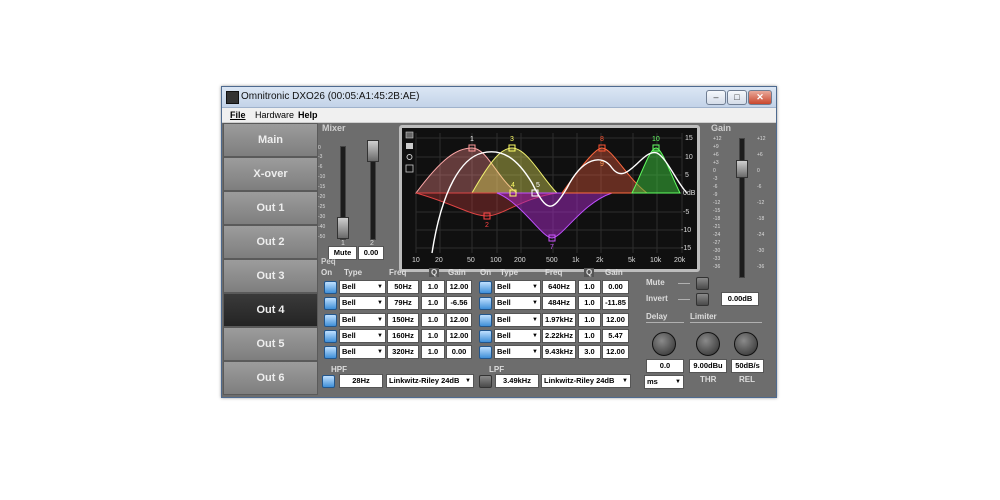  What do you see at coordinates (270, 378) in the screenshot?
I see `nav-out-6: Out 6` at bounding box center [270, 378].